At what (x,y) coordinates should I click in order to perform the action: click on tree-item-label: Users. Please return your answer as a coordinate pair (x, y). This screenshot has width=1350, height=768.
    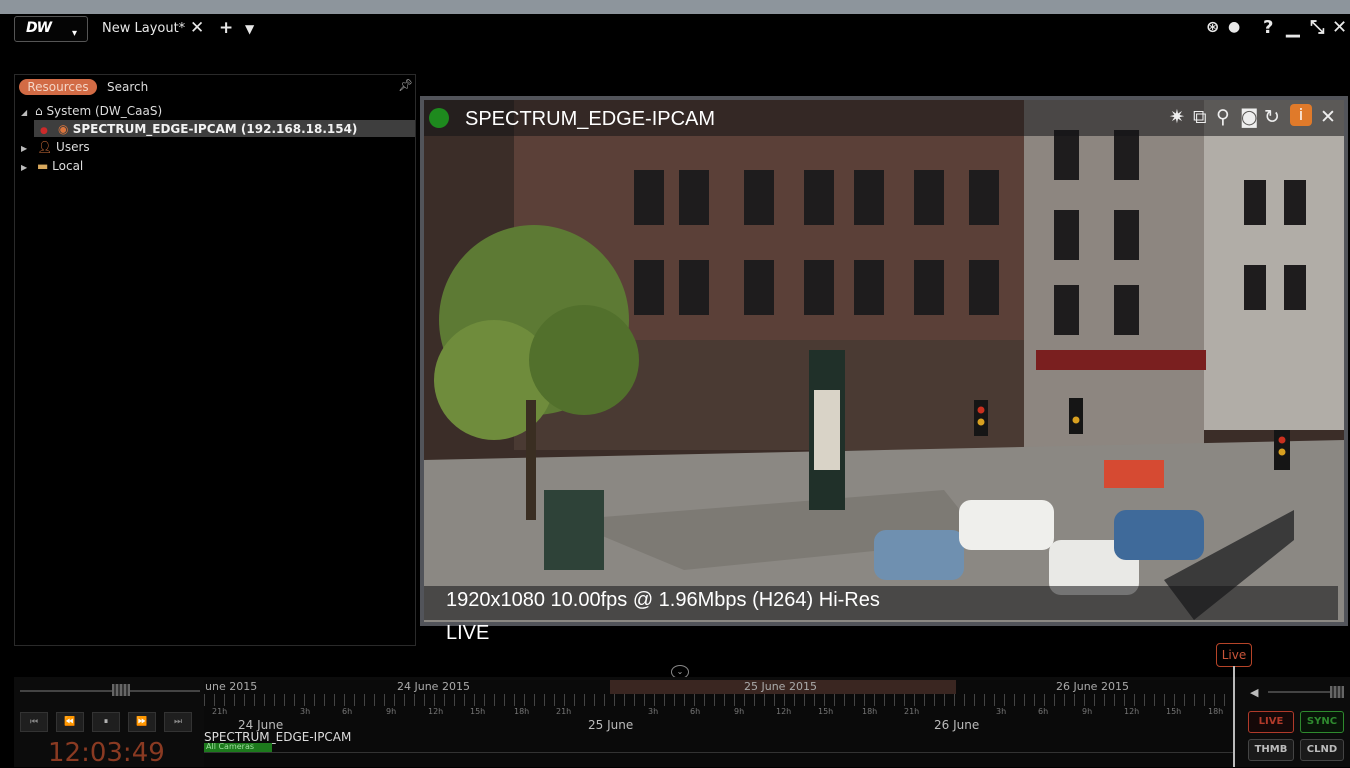
    Looking at the image, I should click on (73, 147).